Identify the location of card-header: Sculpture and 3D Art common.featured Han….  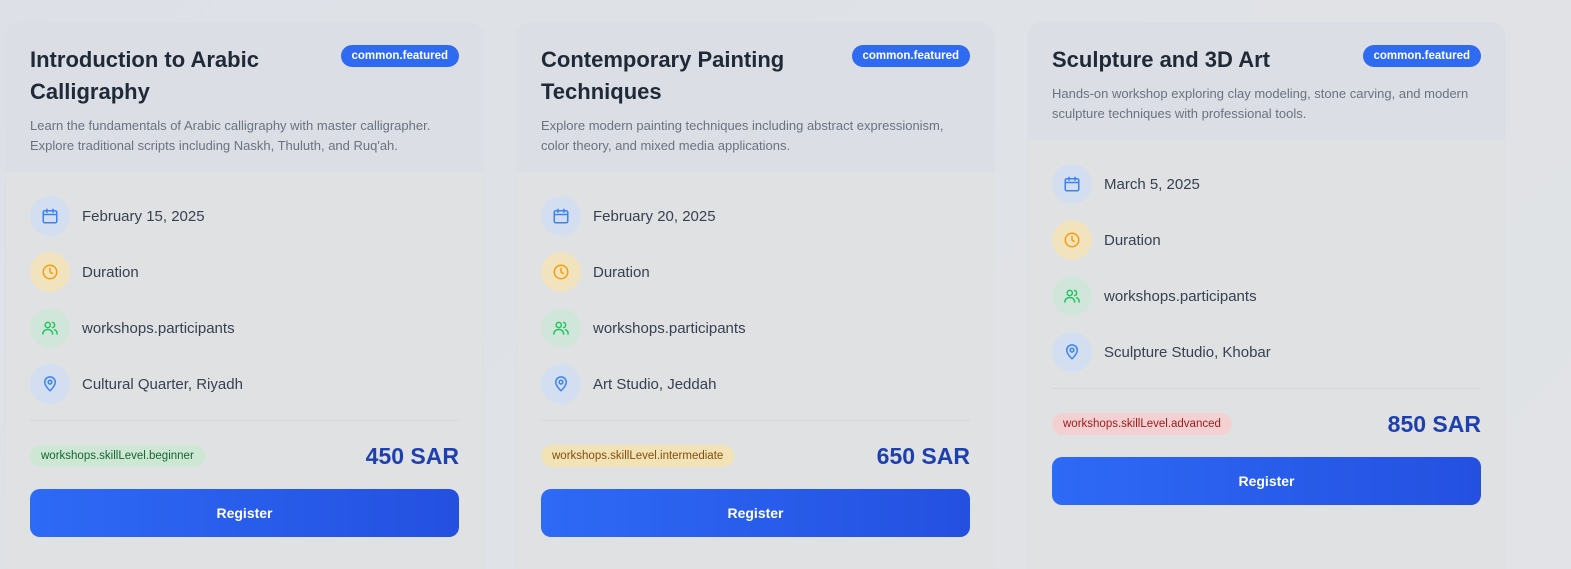
(1266, 81).